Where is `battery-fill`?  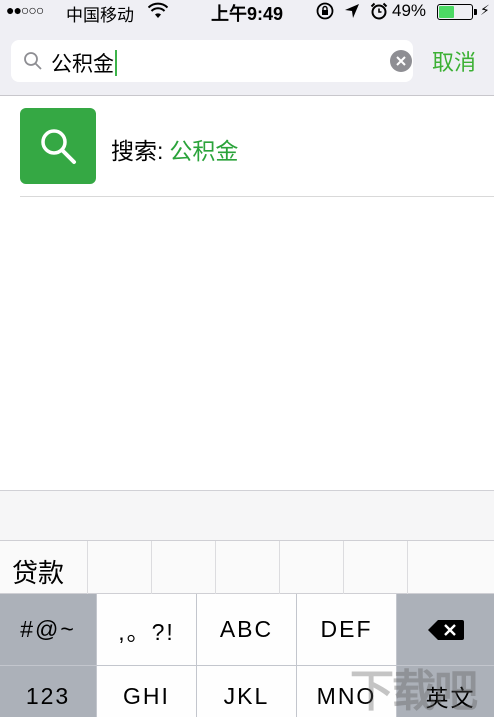 battery-fill is located at coordinates (446, 12).